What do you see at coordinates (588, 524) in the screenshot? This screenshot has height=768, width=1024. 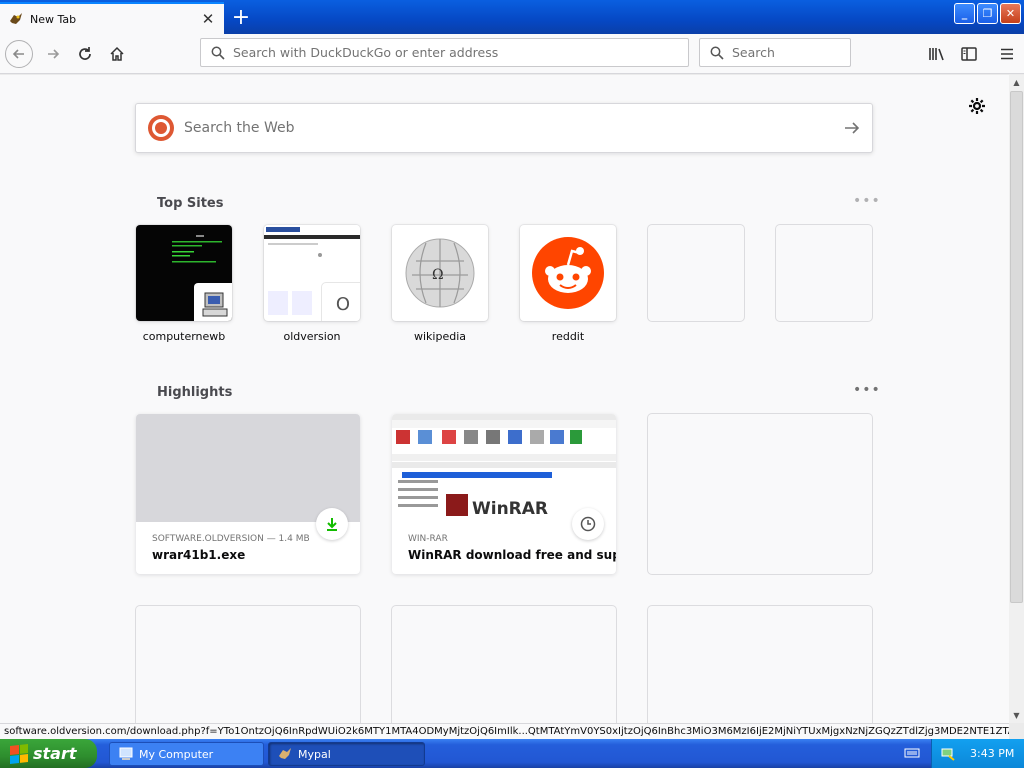 I see `clock-icon` at bounding box center [588, 524].